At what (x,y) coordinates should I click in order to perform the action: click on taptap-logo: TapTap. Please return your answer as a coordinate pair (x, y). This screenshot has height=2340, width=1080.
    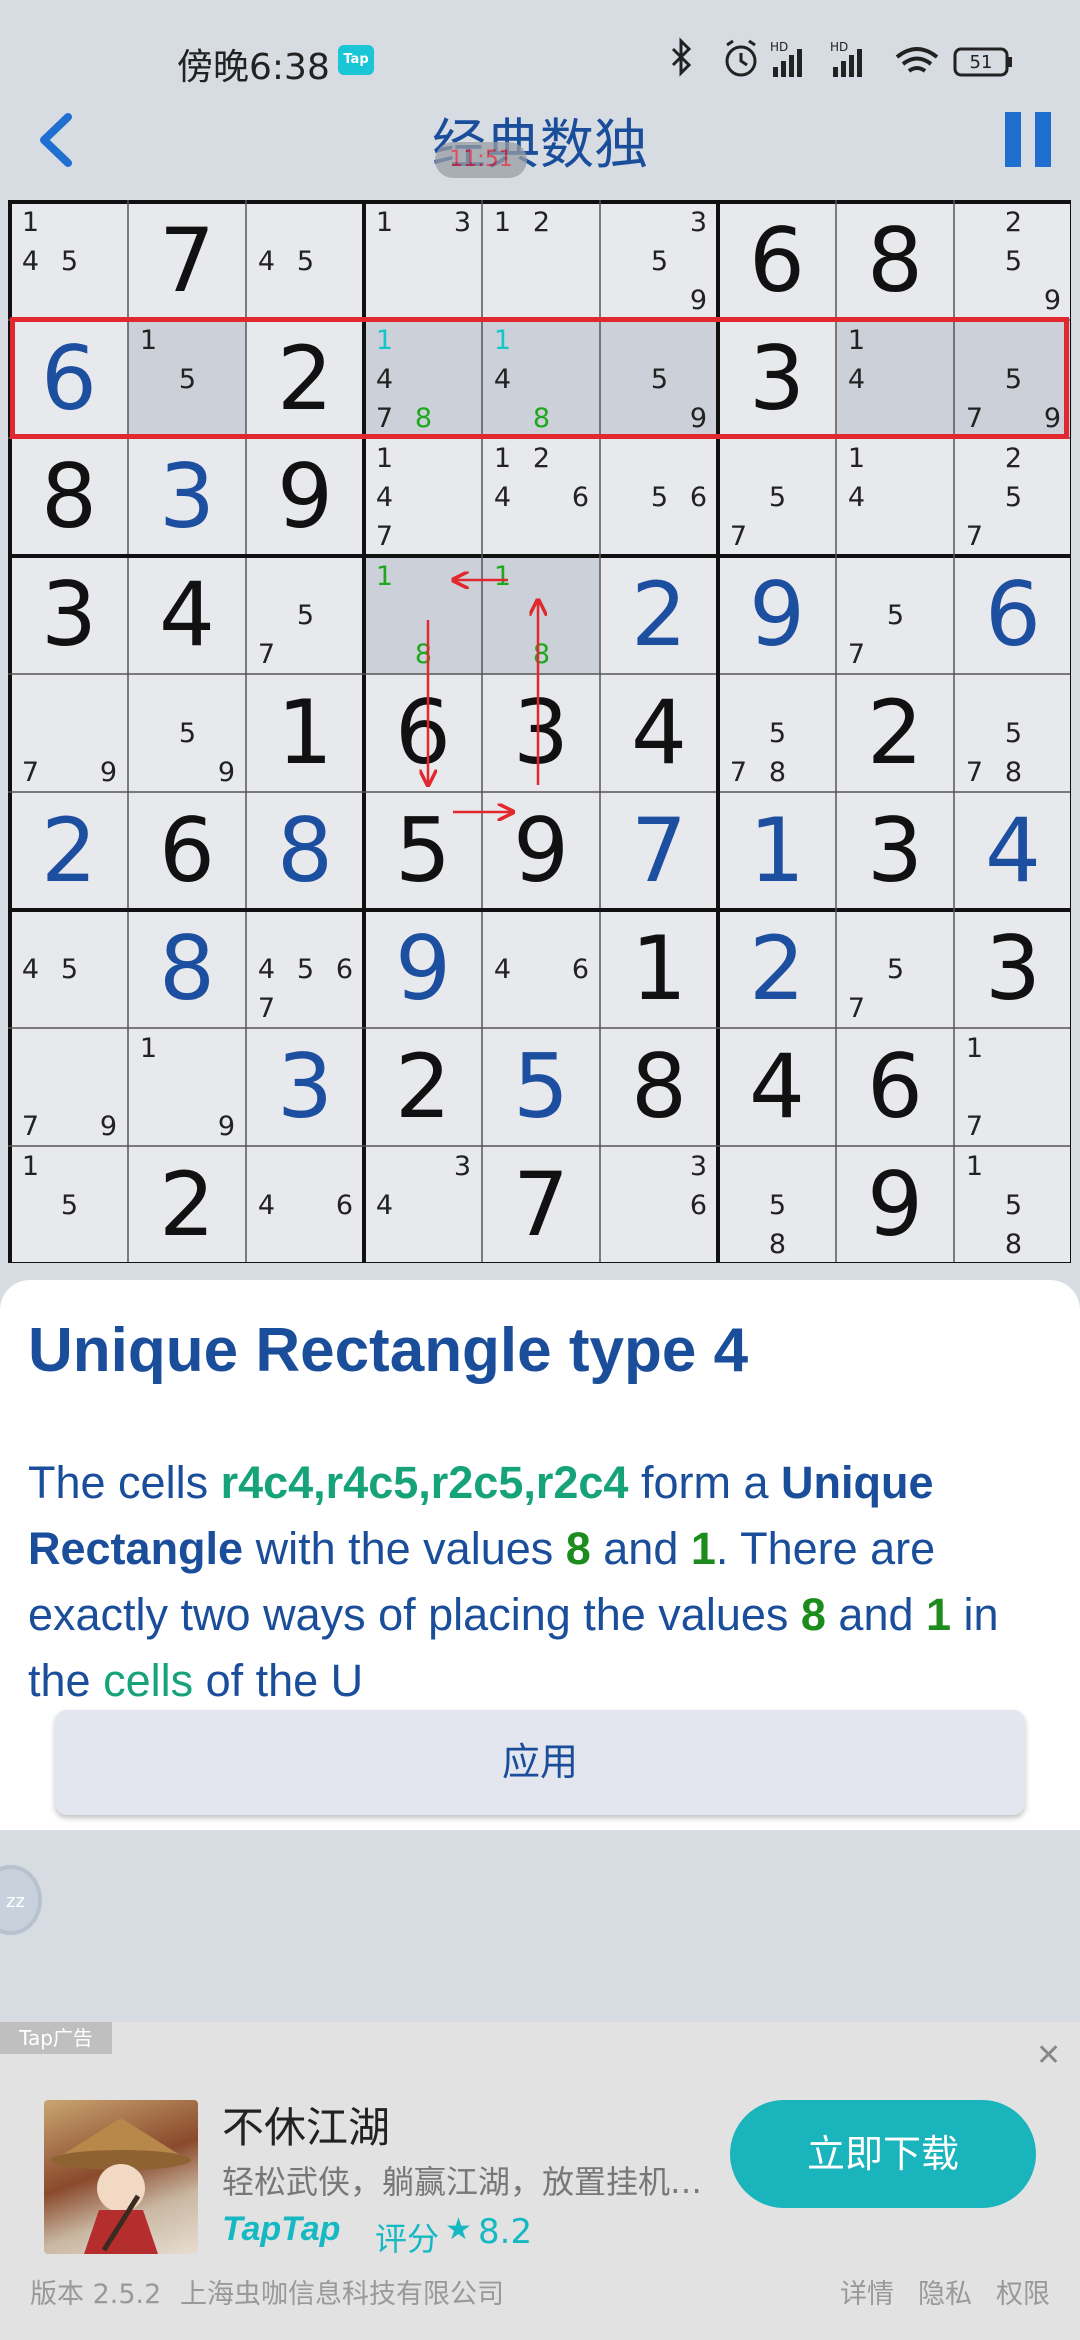
    Looking at the image, I should click on (281, 2229).